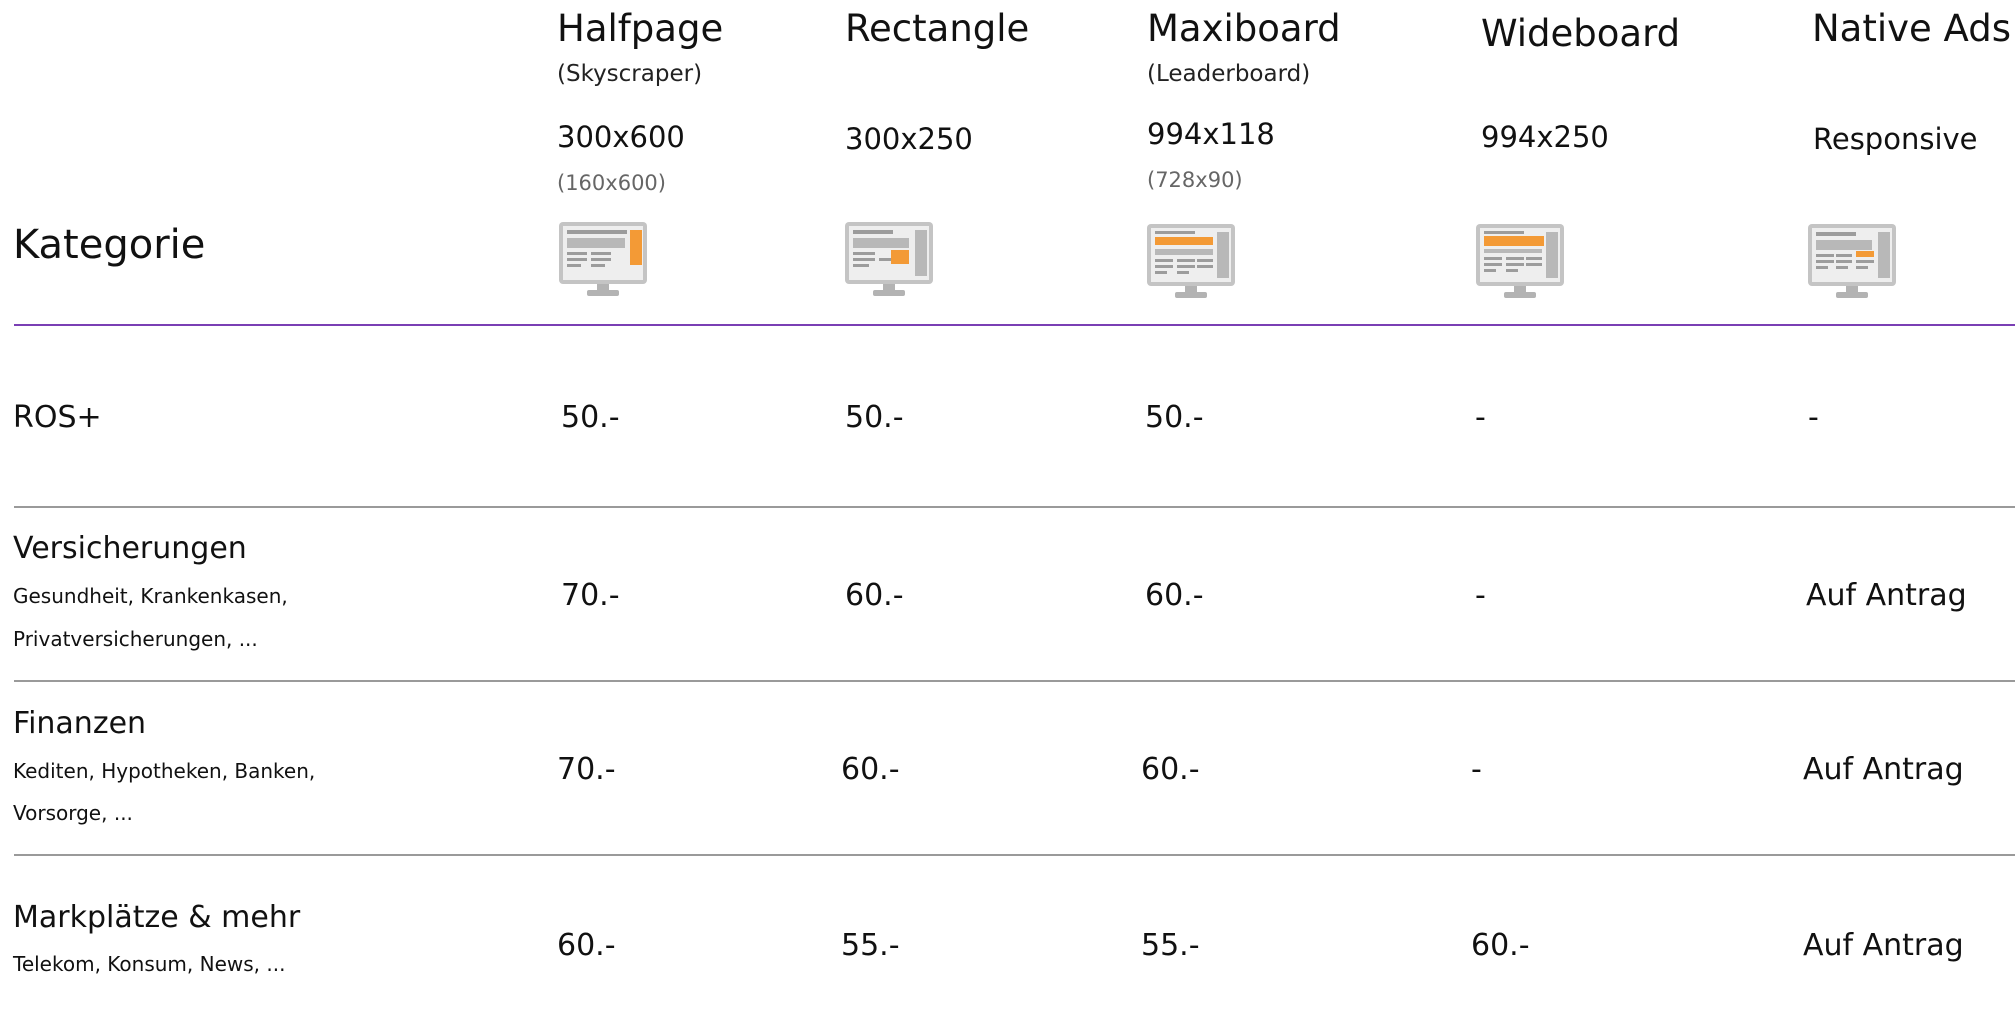 Image resolution: width=2015 pixels, height=1024 pixels. I want to click on monitor-halfpage-icon, so click(603, 259).